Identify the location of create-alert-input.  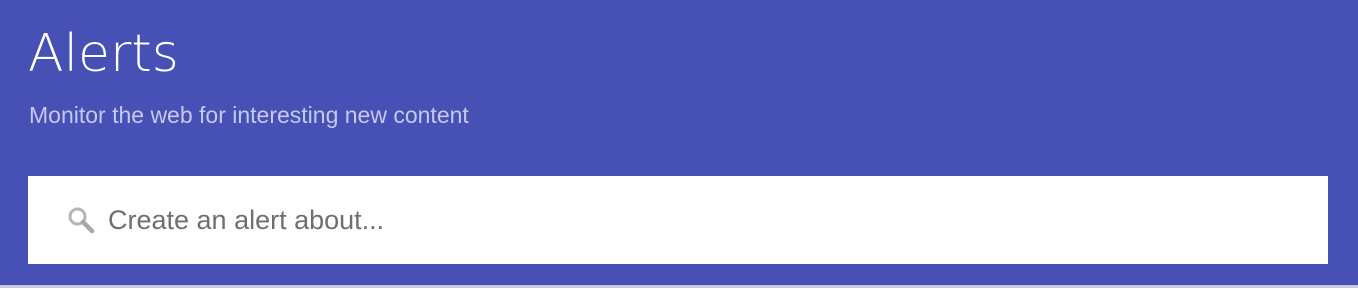
(718, 220).